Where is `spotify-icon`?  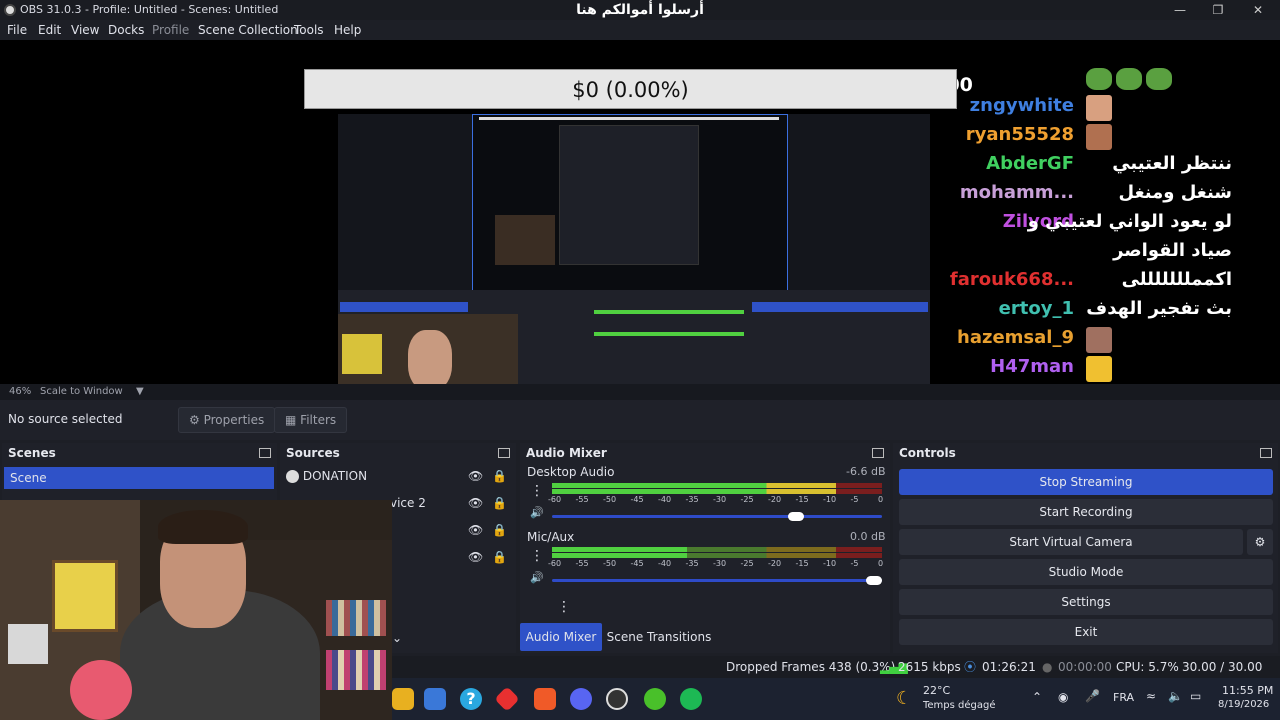
spotify-icon is located at coordinates (691, 699).